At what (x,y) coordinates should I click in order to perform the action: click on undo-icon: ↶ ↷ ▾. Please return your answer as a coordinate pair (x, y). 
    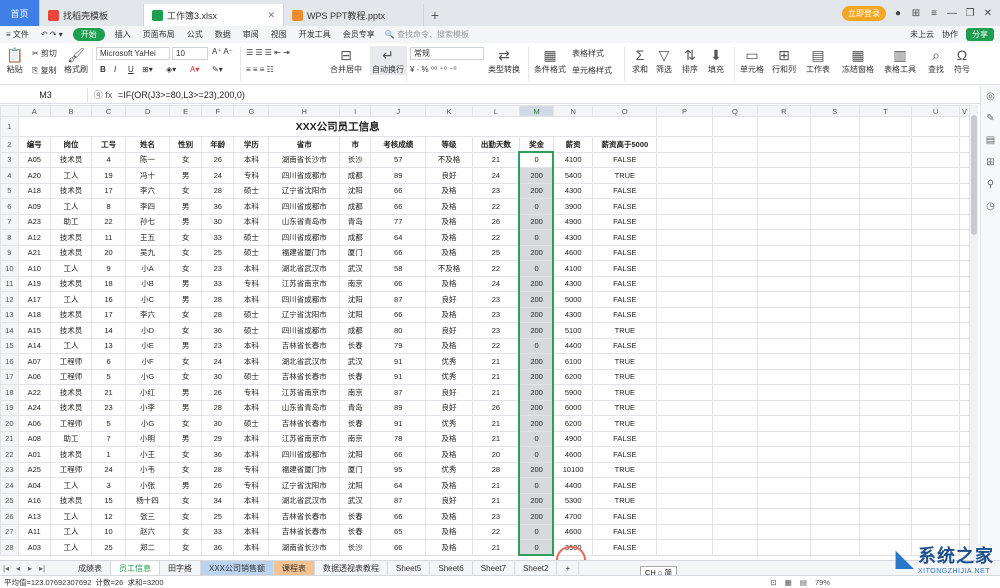
    Looking at the image, I should click on (52, 34).